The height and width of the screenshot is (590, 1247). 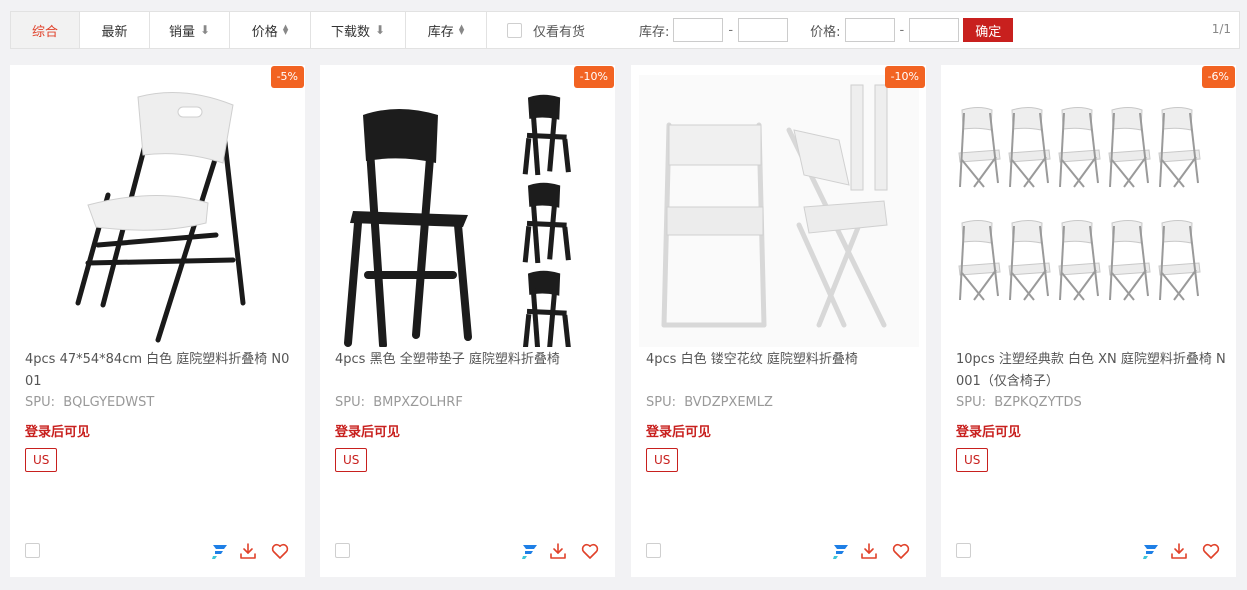 What do you see at coordinates (440, 32) in the screenshot?
I see `sort-stock-label: 库存` at bounding box center [440, 32].